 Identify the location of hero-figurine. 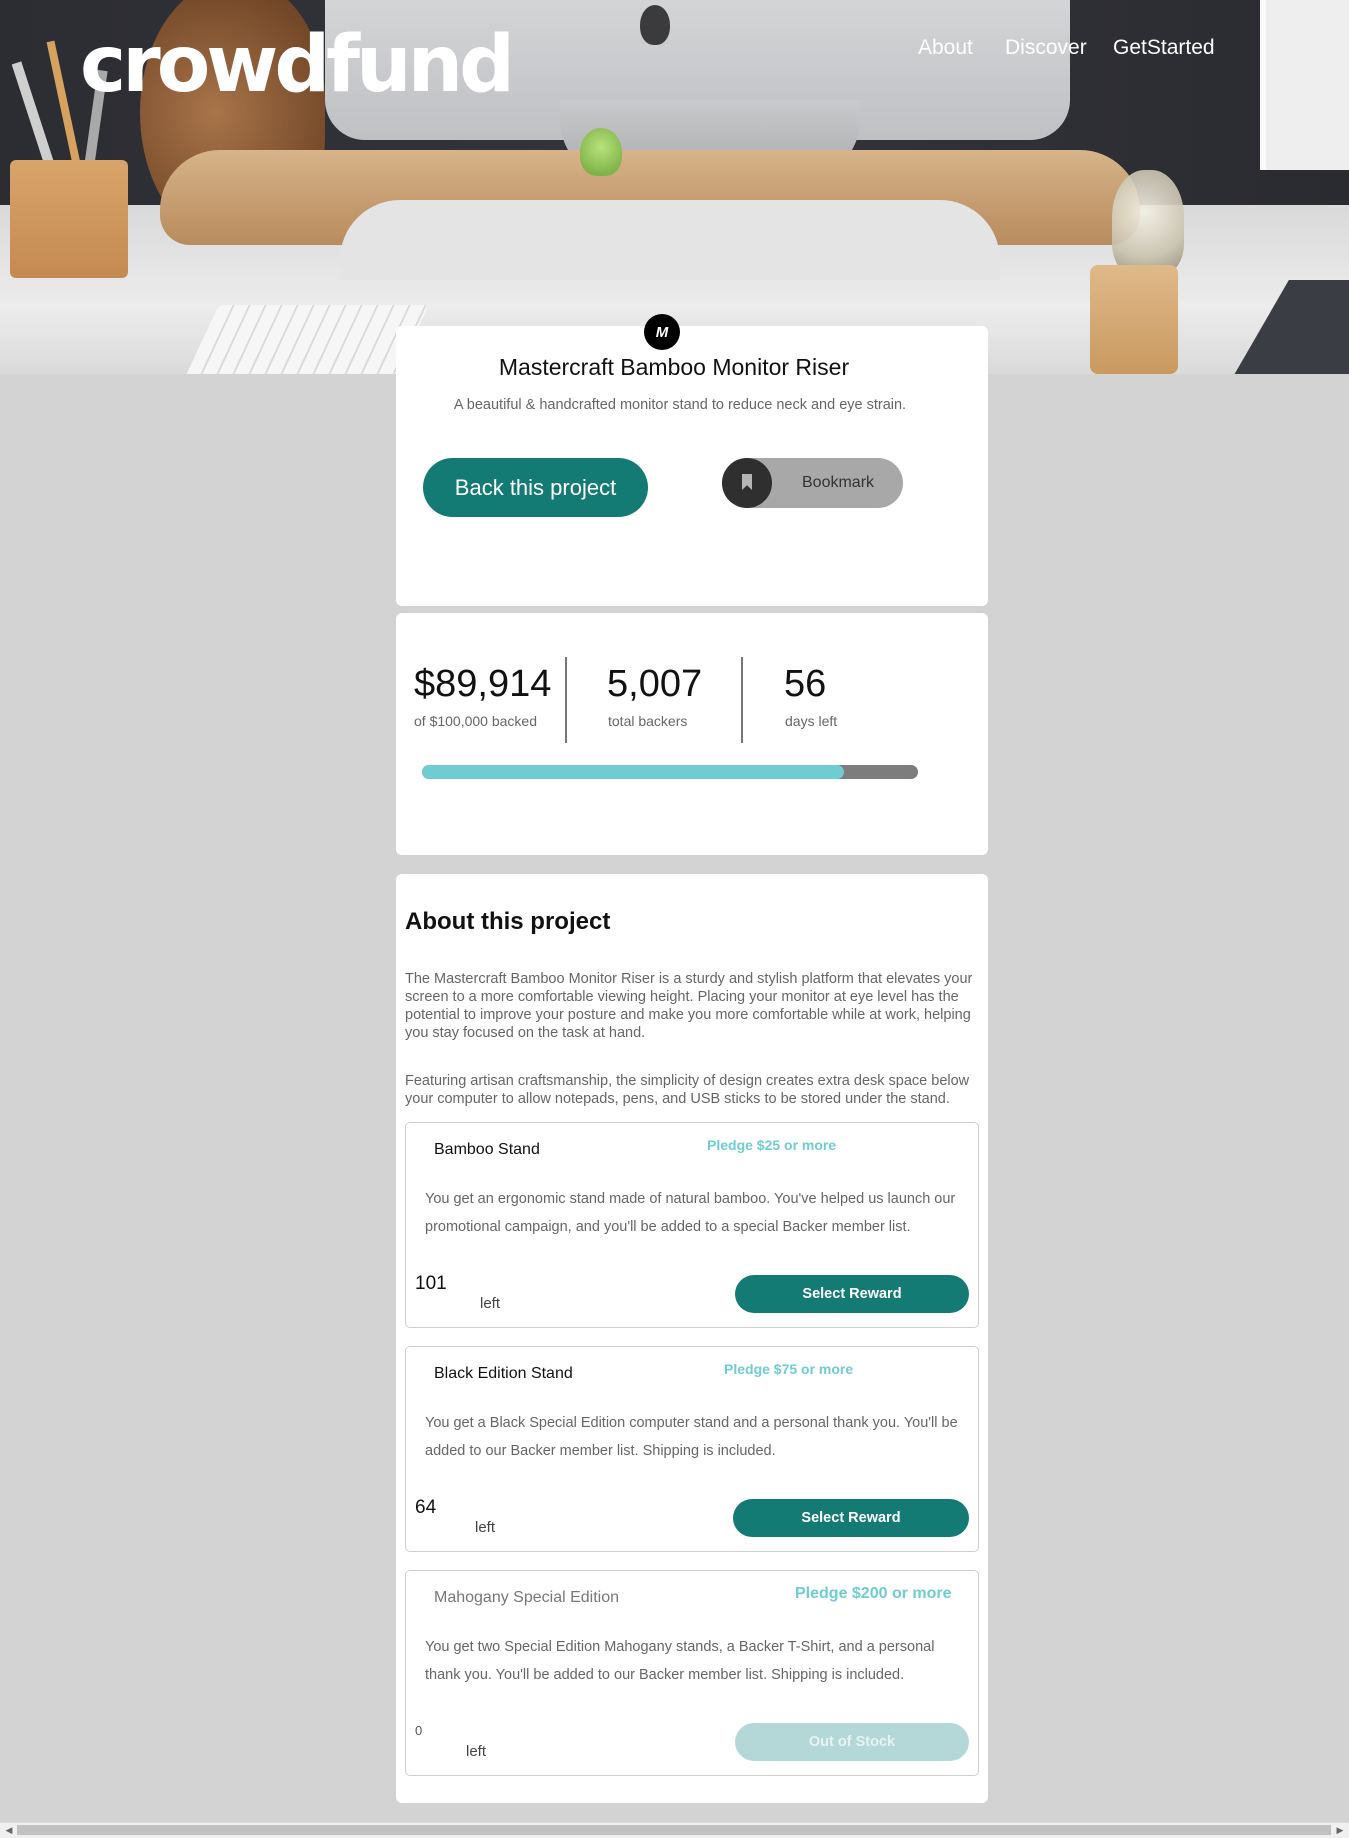
(601, 152).